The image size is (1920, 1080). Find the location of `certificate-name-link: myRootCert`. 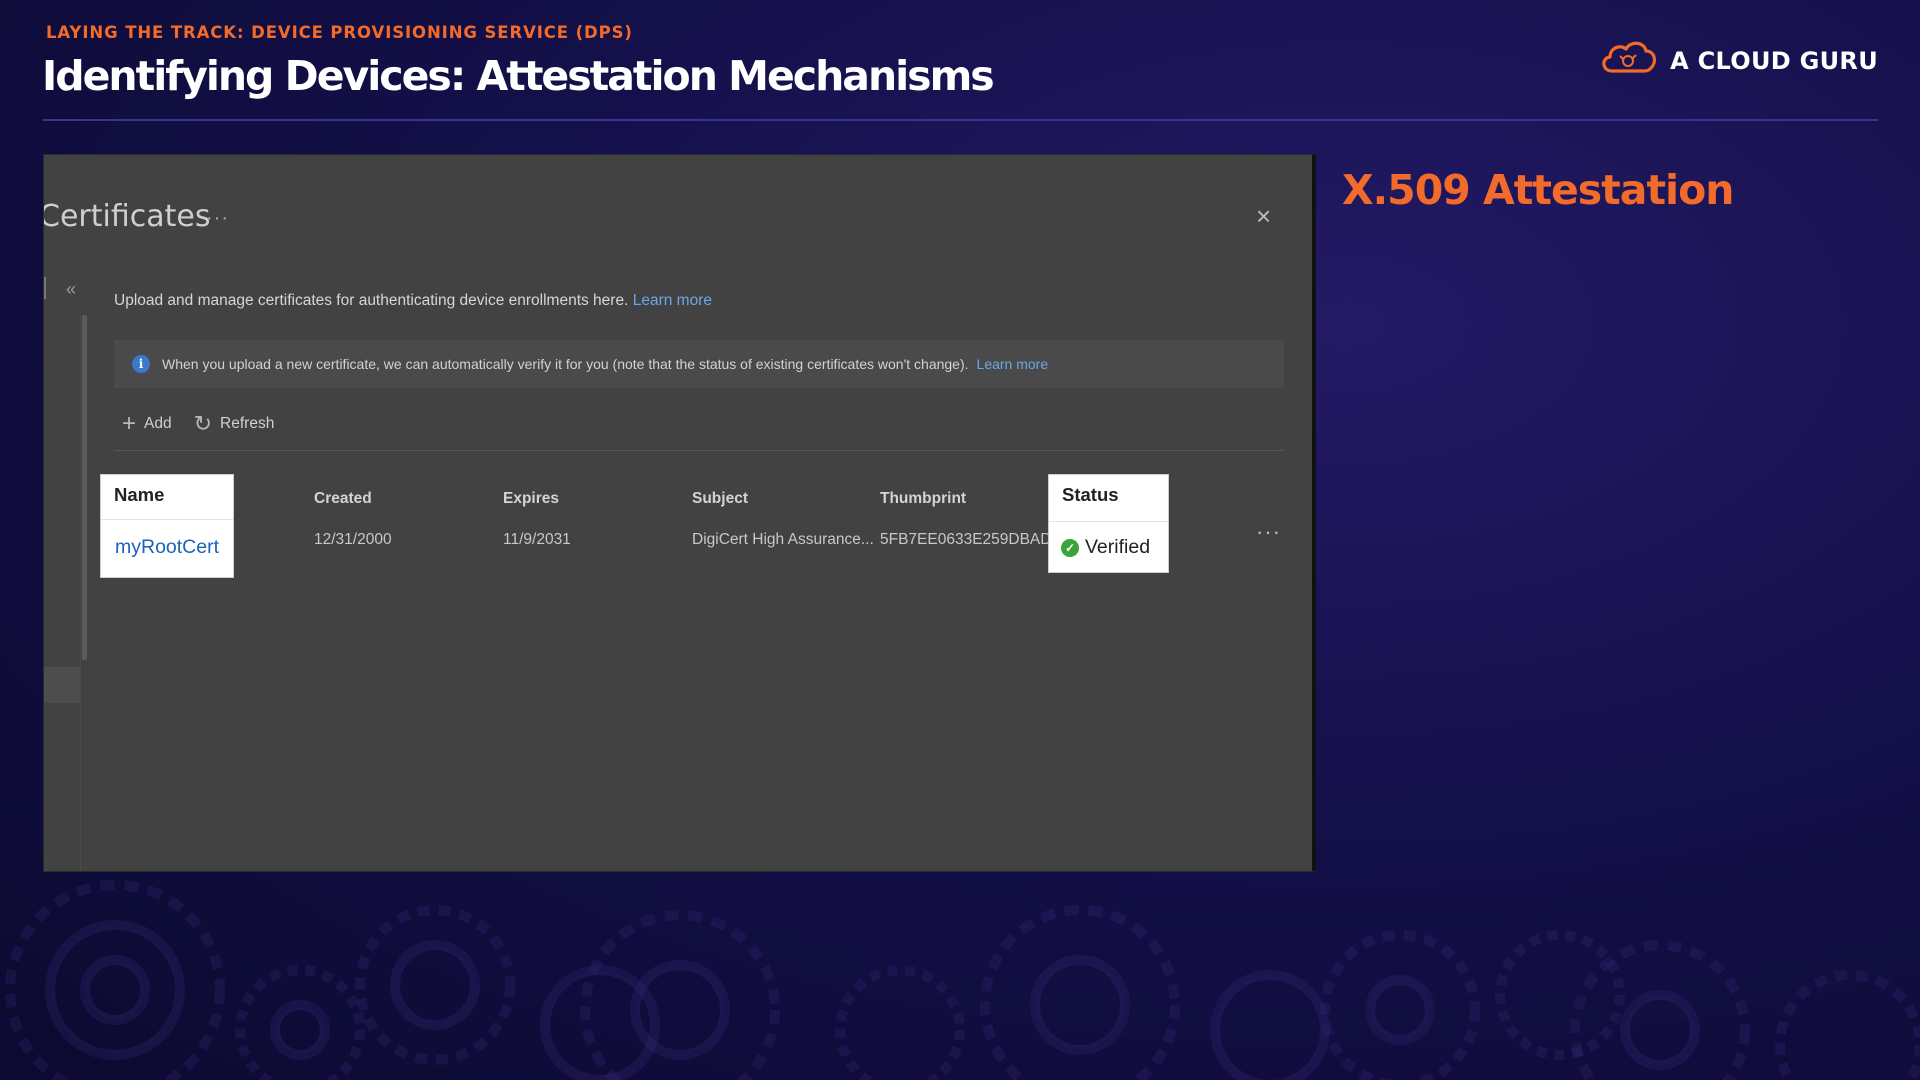

certificate-name-link: myRootCert is located at coordinates (167, 547).